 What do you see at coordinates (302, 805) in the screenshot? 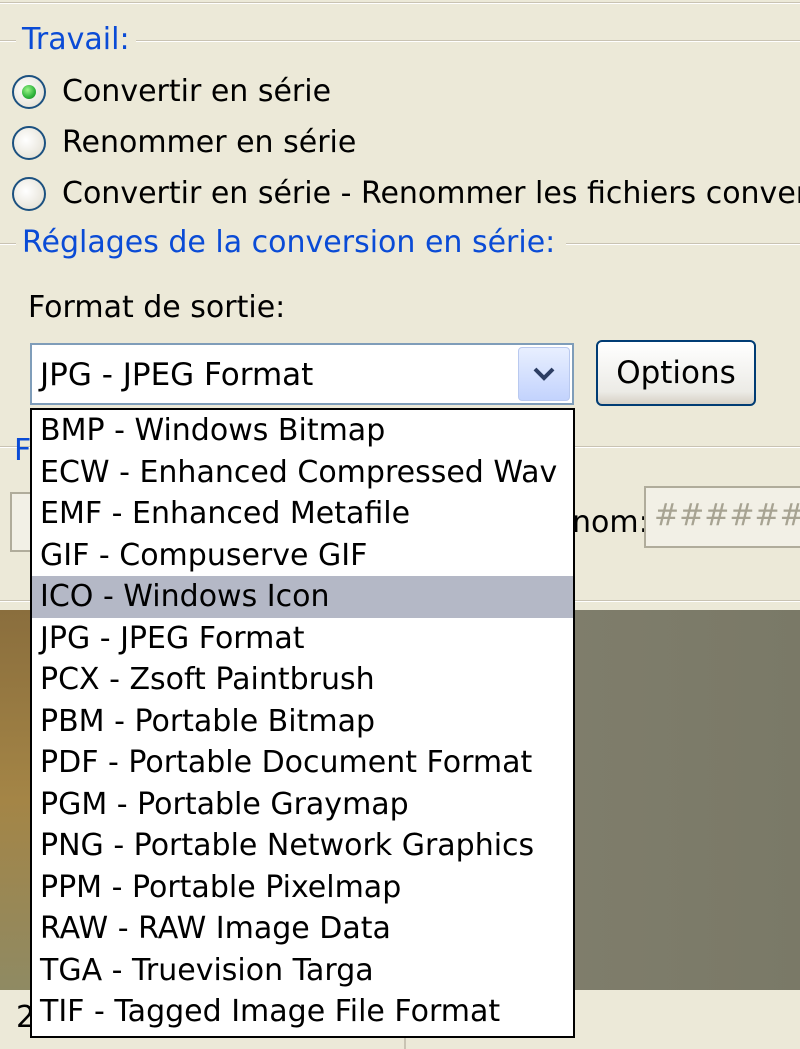
I see `format-option: PGM - Portable Graymap` at bounding box center [302, 805].